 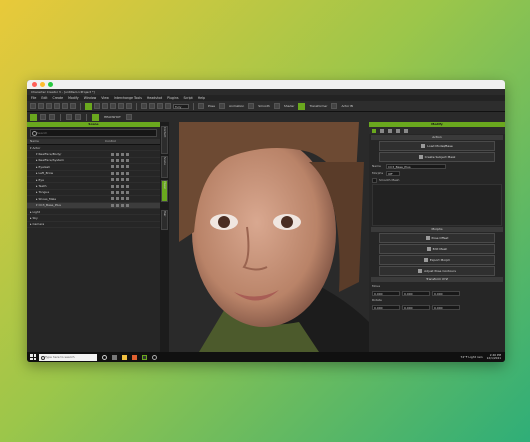 What do you see at coordinates (124, 357) in the screenshot?
I see `file-explorer-icon` at bounding box center [124, 357].